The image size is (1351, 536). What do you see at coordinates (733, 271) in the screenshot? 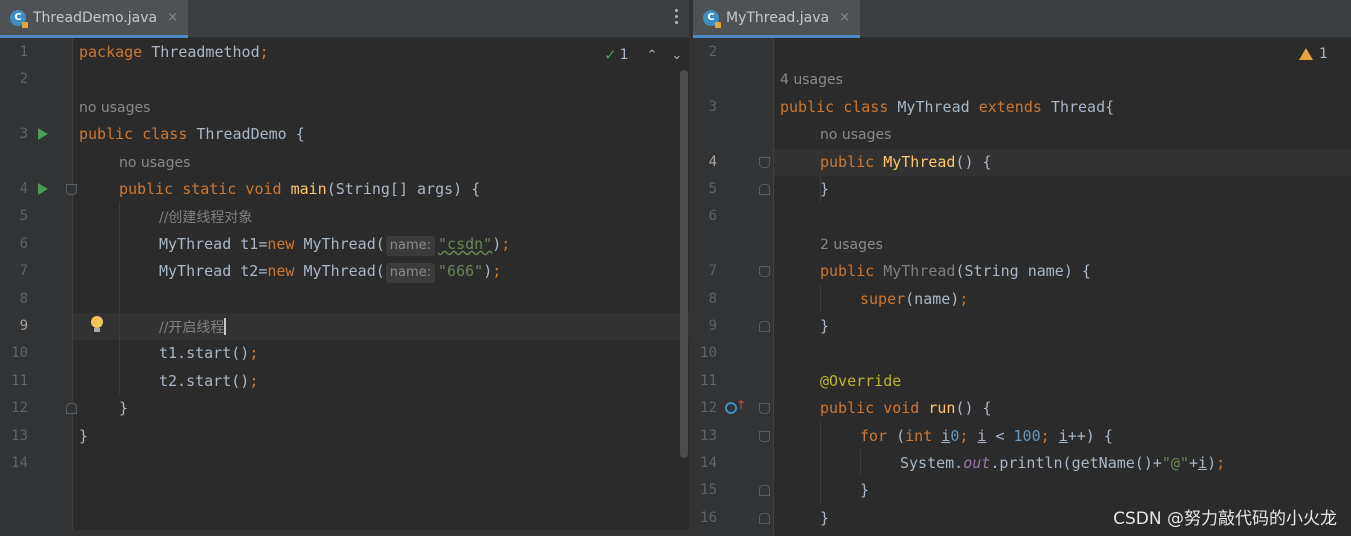
I see `gutter-row: 7` at bounding box center [733, 271].